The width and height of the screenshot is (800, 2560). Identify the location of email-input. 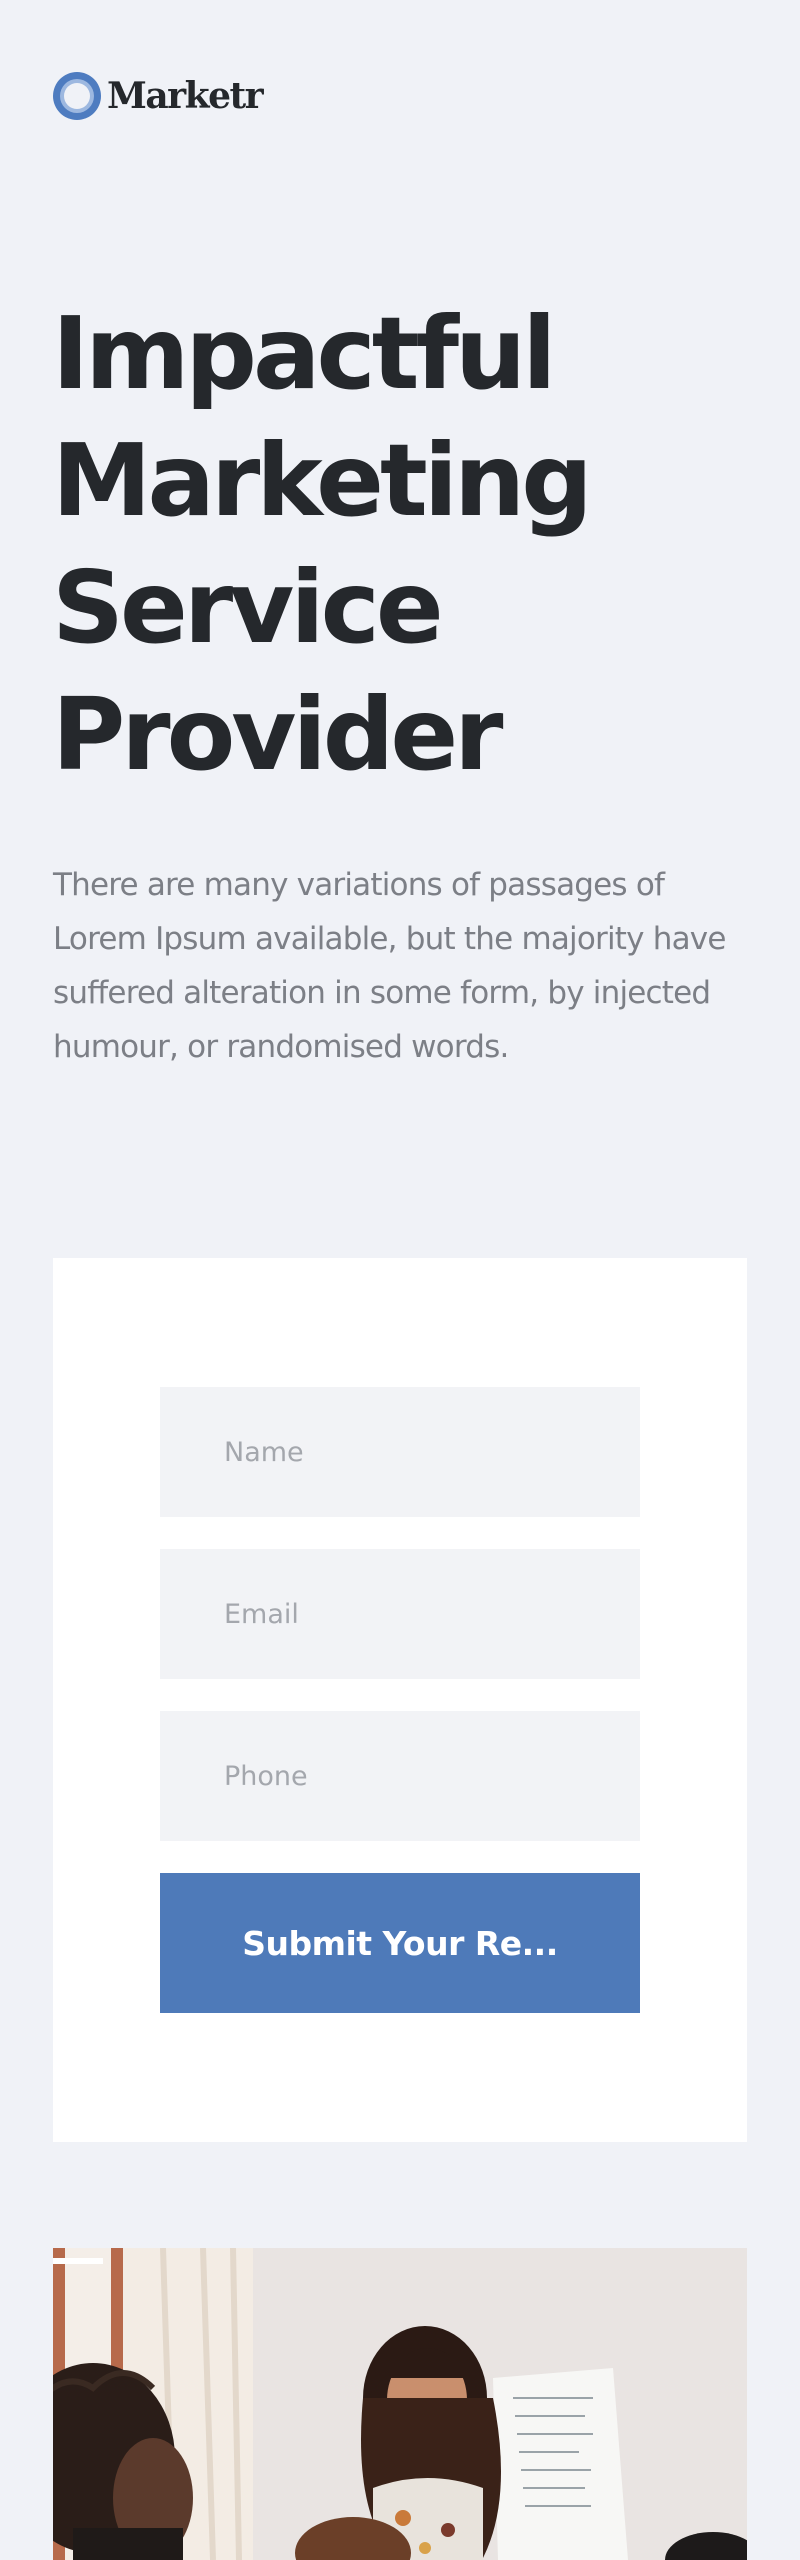
(400, 1614).